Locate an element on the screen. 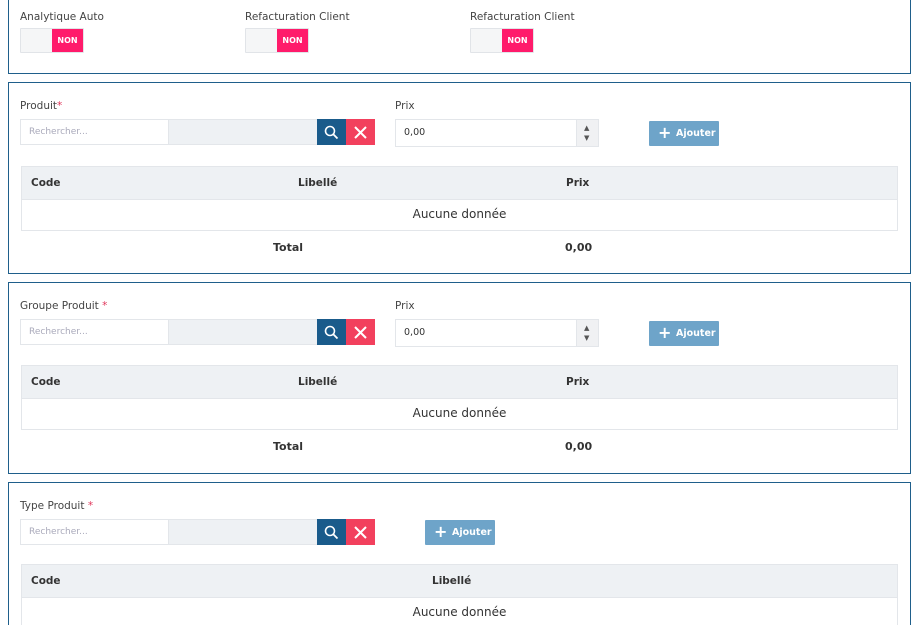 The height and width of the screenshot is (625, 918). produit-search-button is located at coordinates (331, 132).